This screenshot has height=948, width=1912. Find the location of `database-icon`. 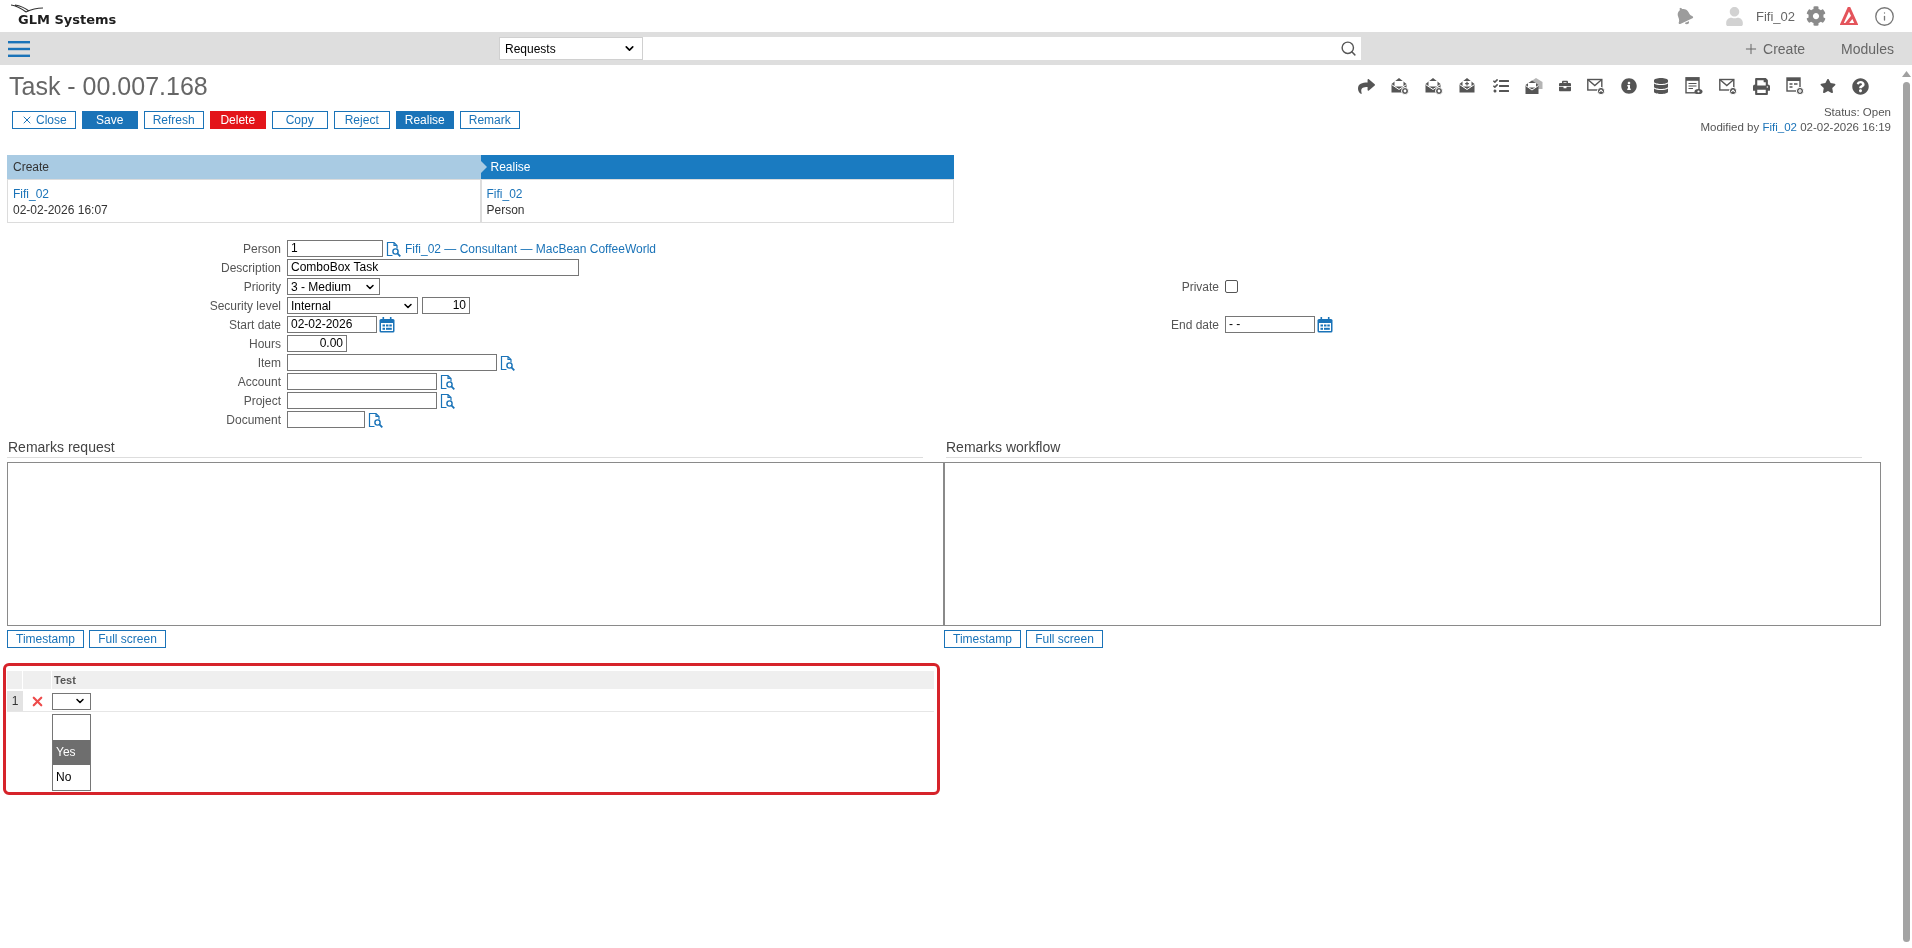

database-icon is located at coordinates (1661, 86).